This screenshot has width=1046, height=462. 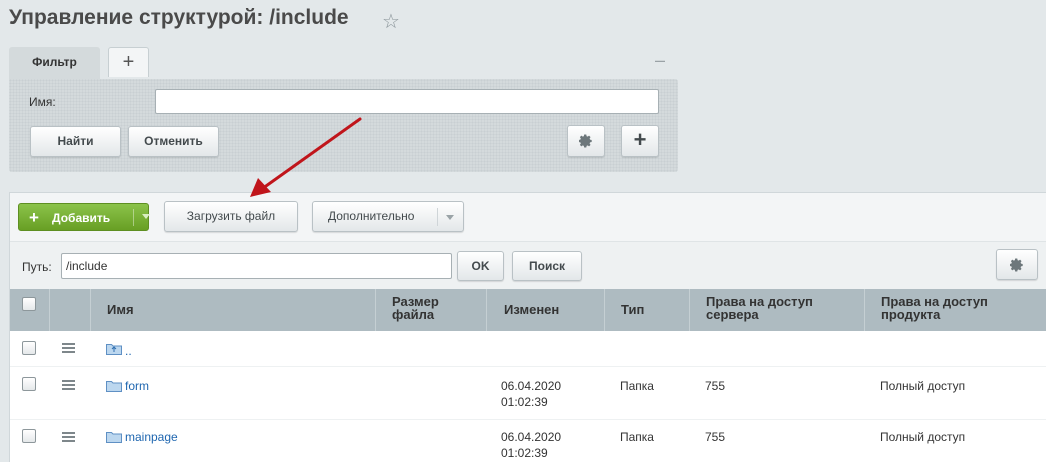 I want to click on row-name-link: form, so click(x=137, y=386).